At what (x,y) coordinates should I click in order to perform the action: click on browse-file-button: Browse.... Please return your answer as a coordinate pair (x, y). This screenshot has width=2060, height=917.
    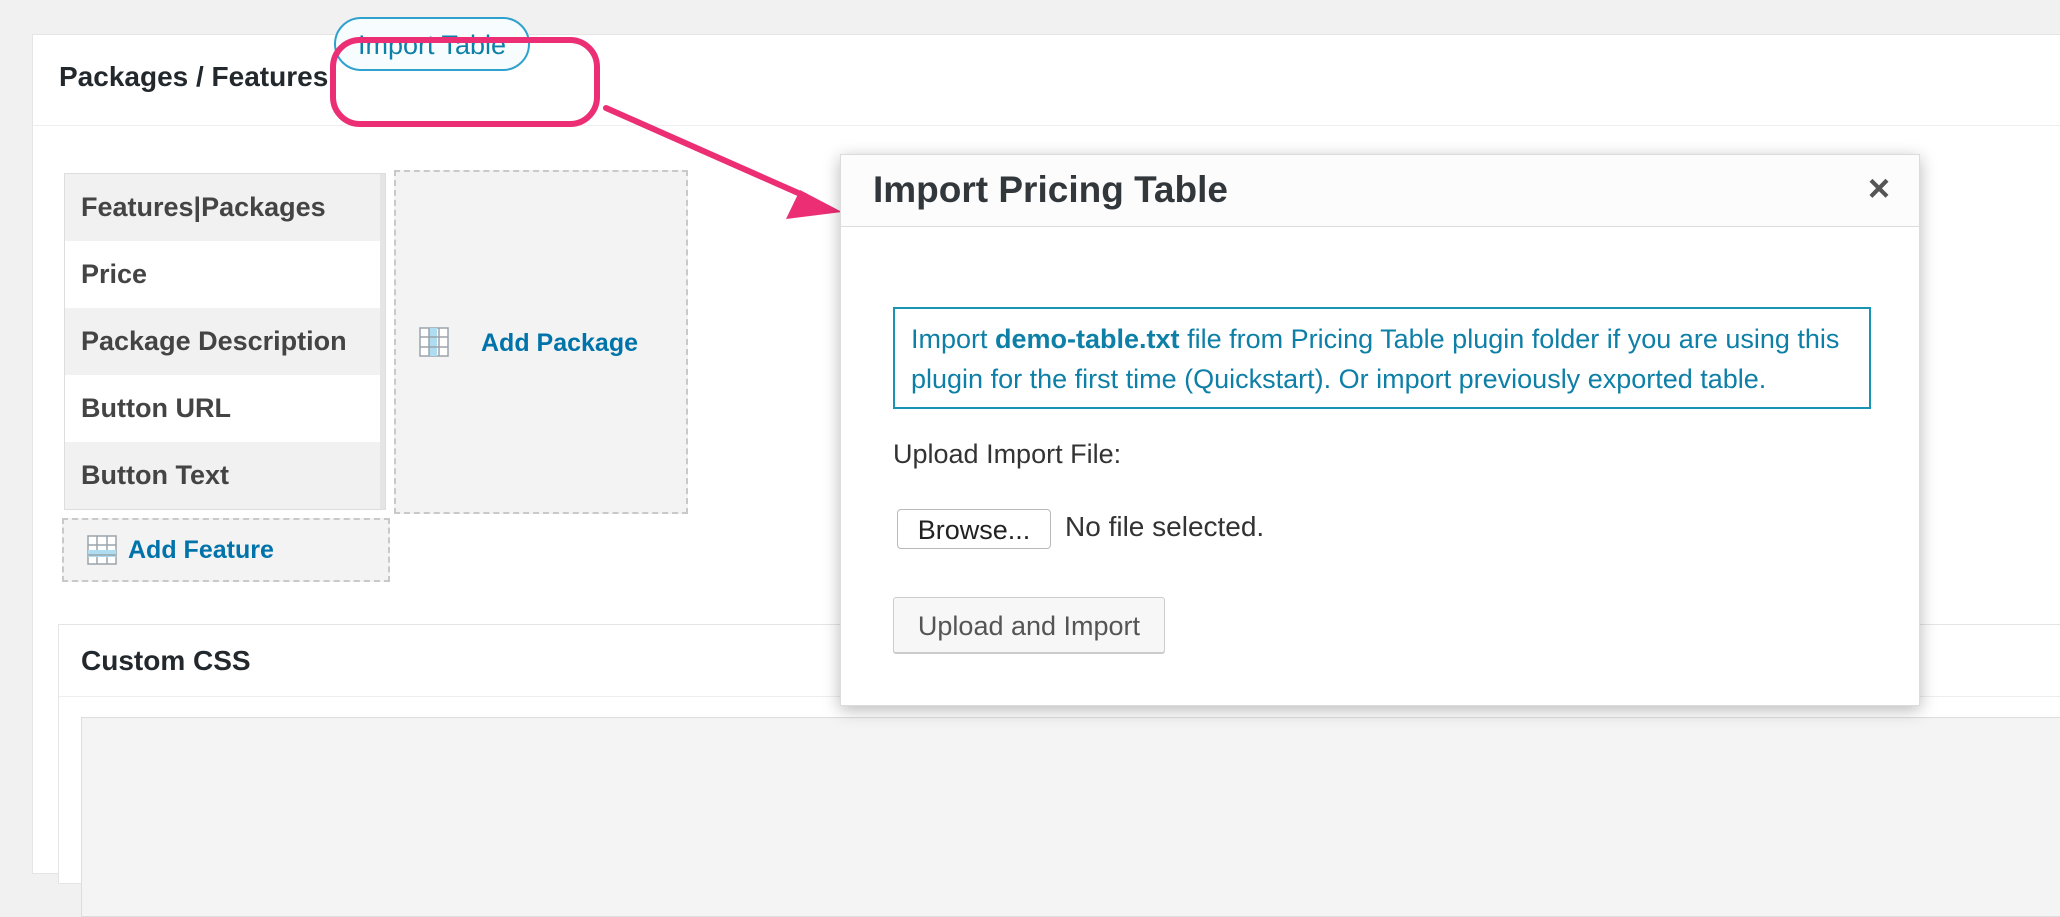
    Looking at the image, I should click on (974, 529).